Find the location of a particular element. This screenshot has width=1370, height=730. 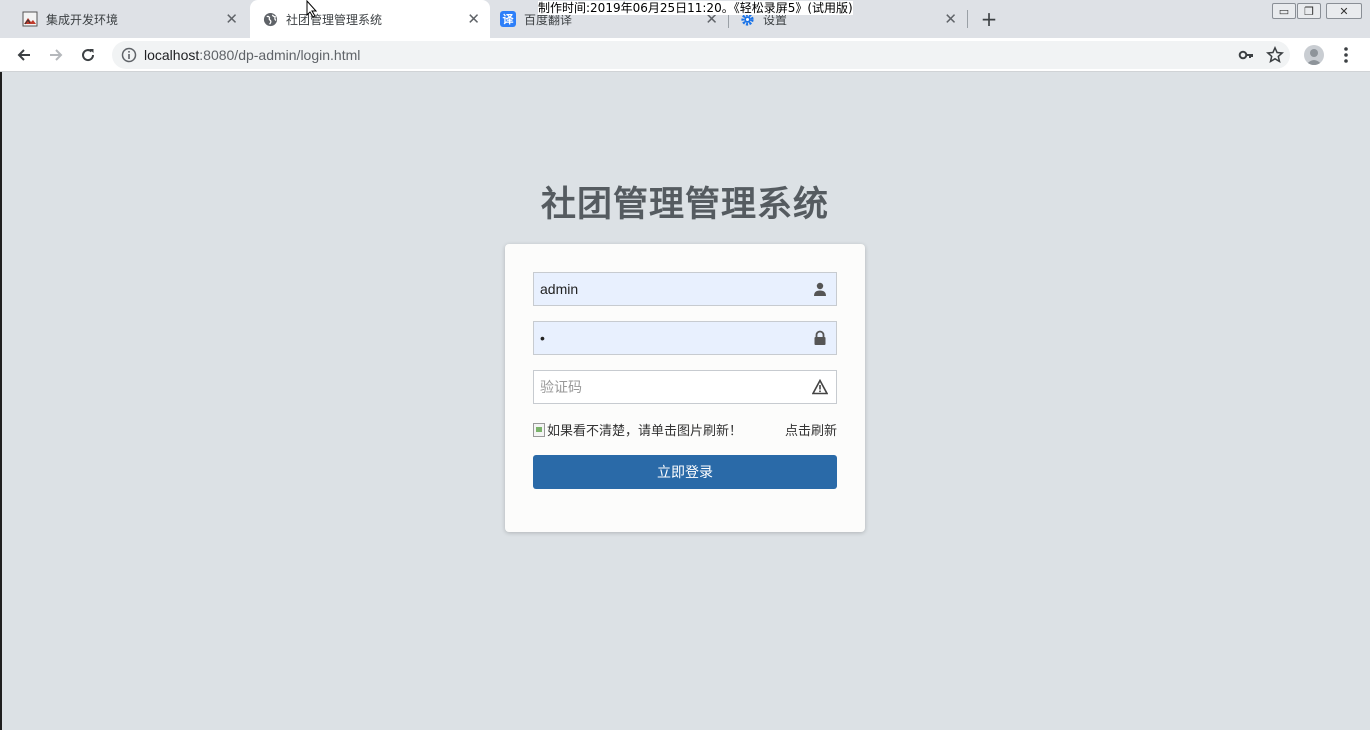

url-host: localhost is located at coordinates (172, 55).